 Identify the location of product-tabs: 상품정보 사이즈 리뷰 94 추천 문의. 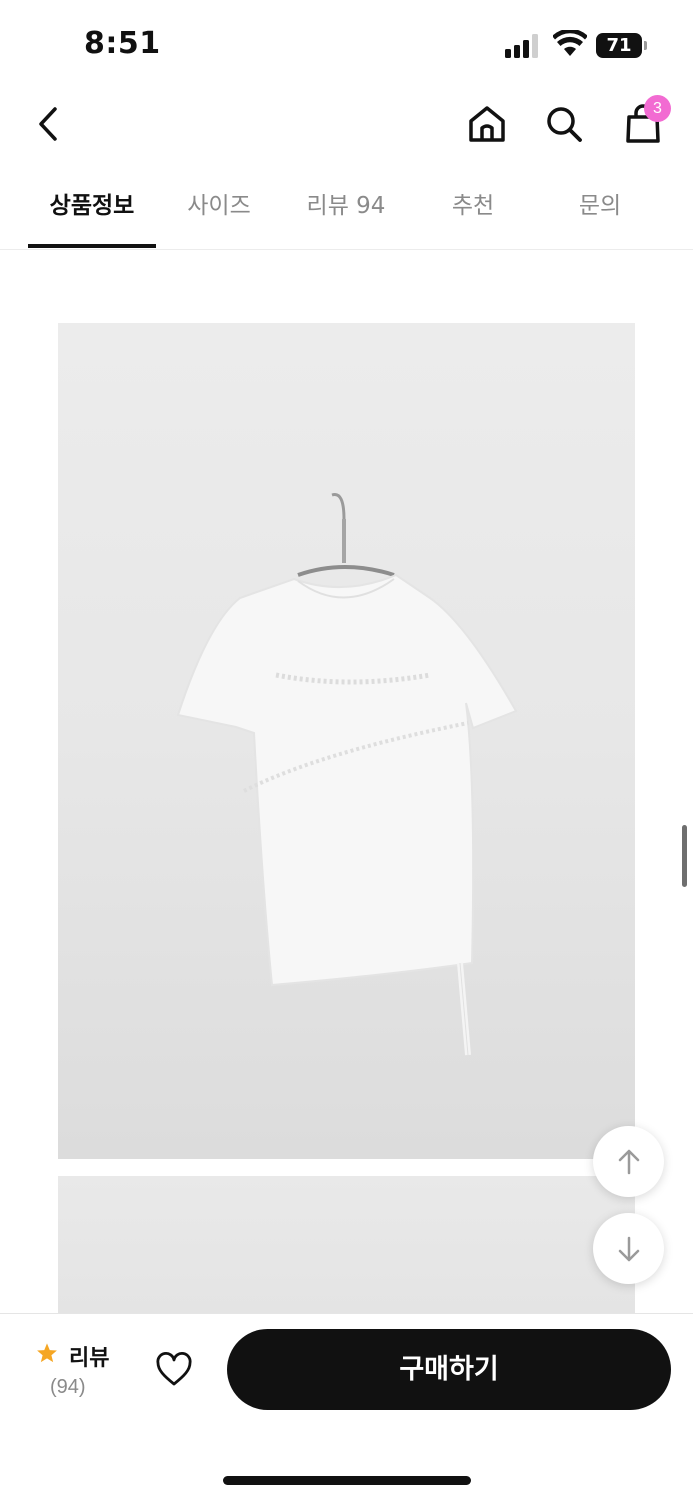
(346, 205).